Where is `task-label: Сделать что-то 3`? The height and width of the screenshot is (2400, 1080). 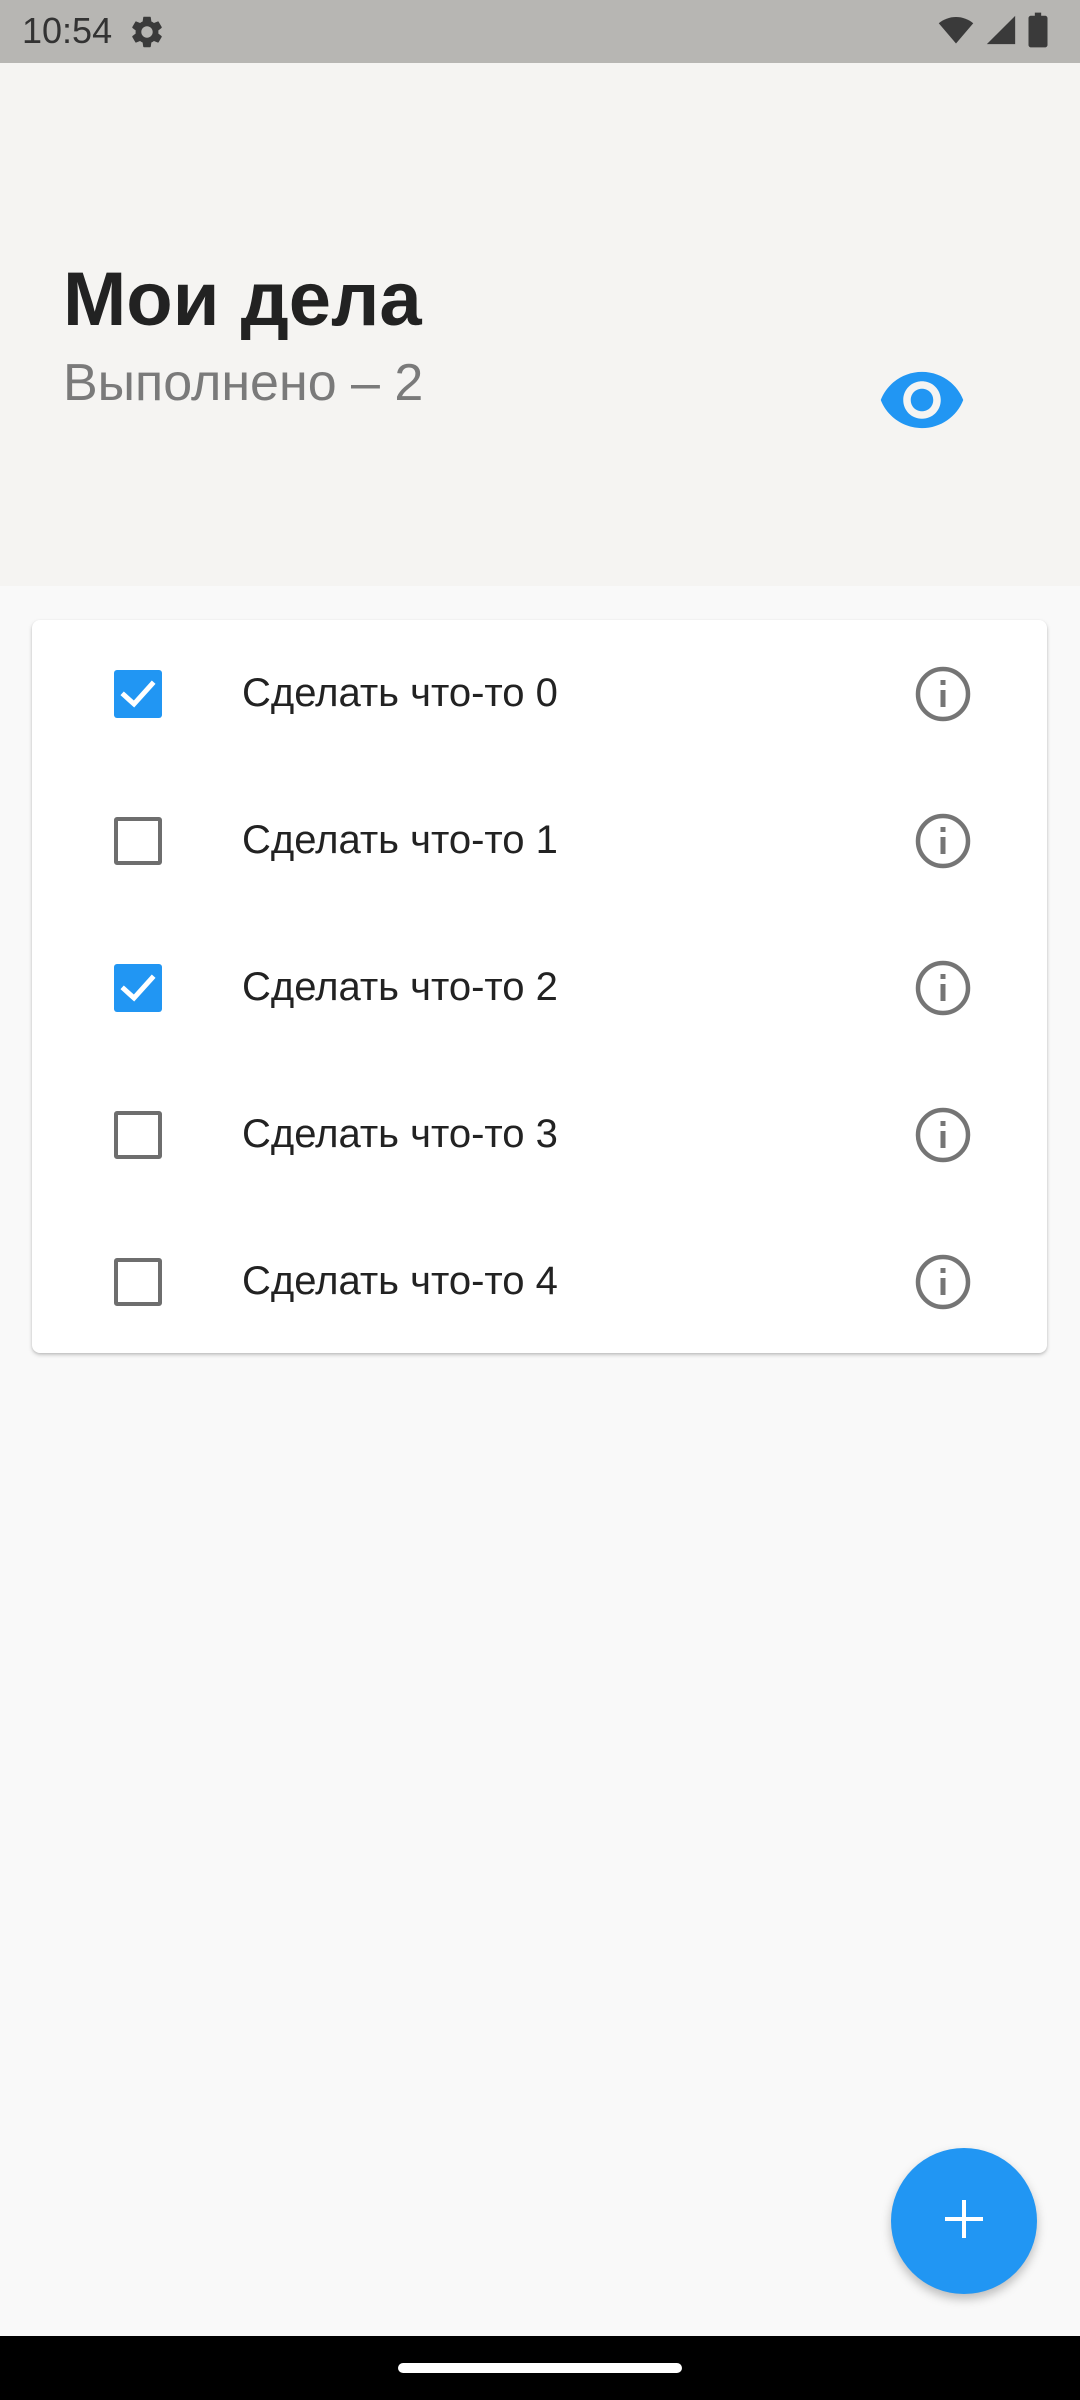 task-label: Сделать что-то 3 is located at coordinates (400, 1134).